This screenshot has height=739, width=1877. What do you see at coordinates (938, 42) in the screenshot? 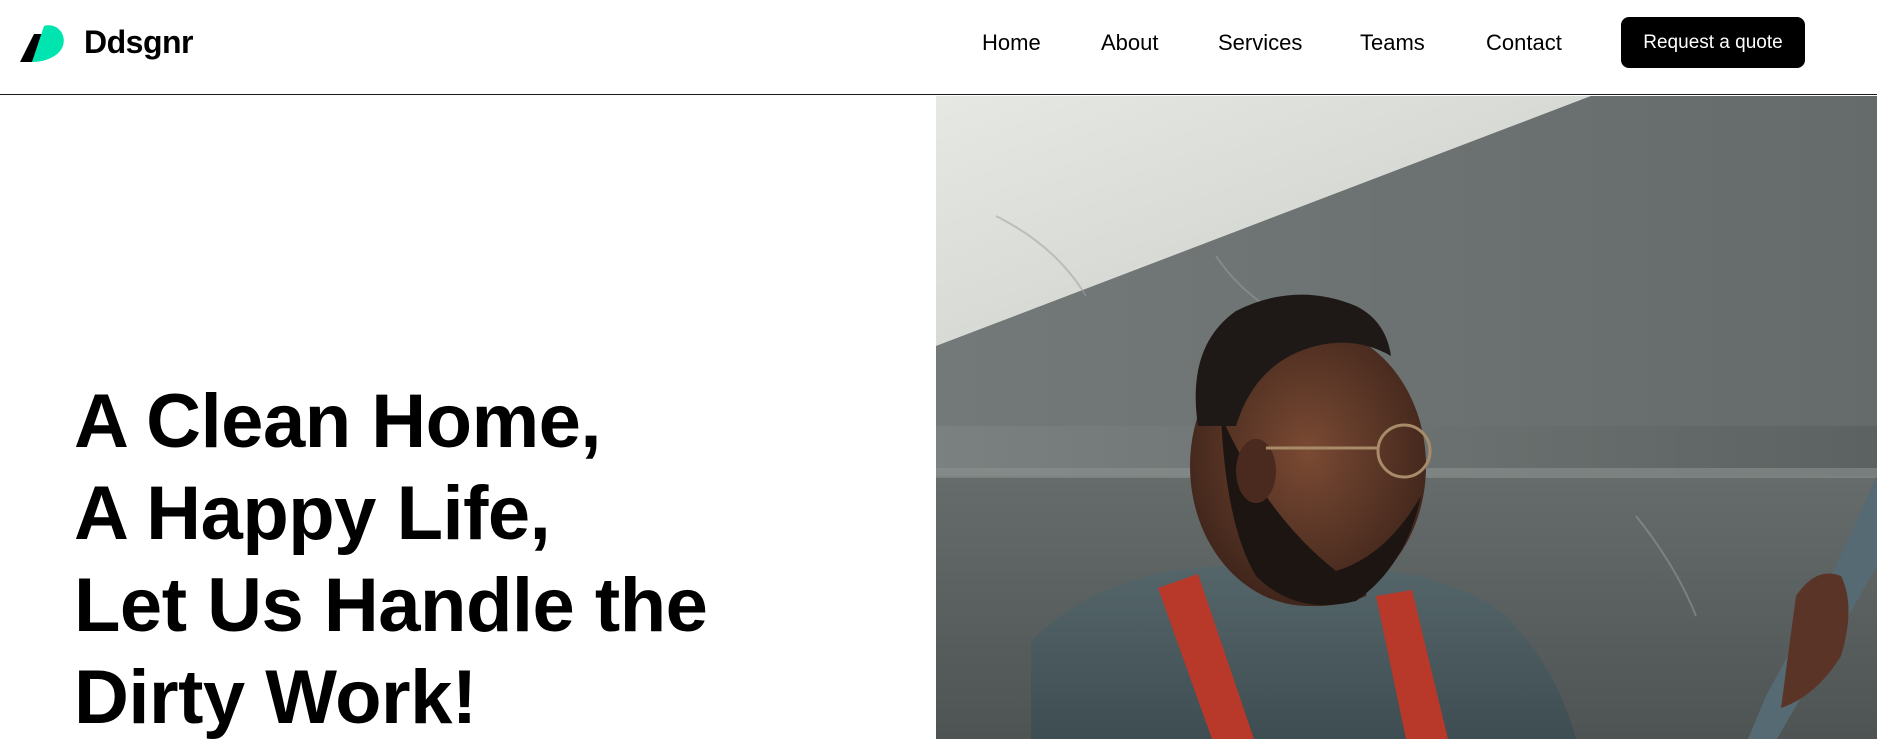
I see `main-nav: Home About Services Teams Contact` at bounding box center [938, 42].